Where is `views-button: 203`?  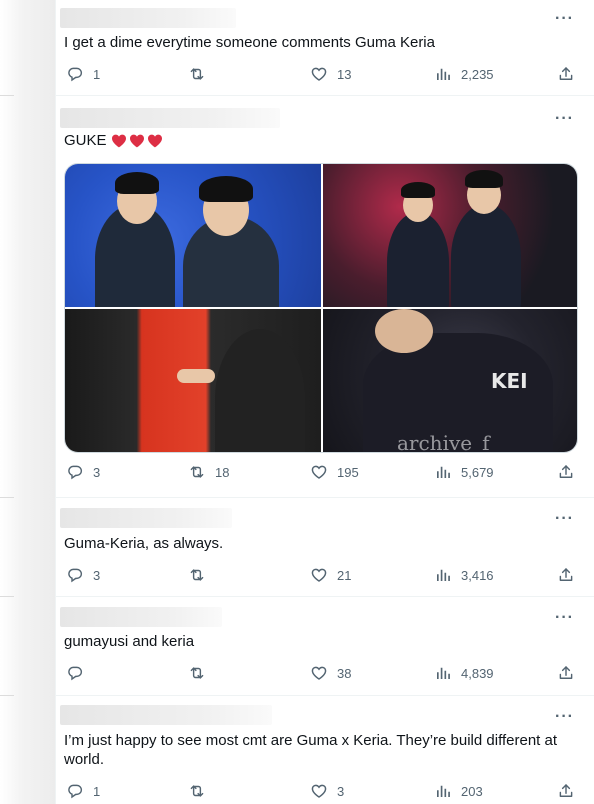
views-button: 203 is located at coordinates (458, 791).